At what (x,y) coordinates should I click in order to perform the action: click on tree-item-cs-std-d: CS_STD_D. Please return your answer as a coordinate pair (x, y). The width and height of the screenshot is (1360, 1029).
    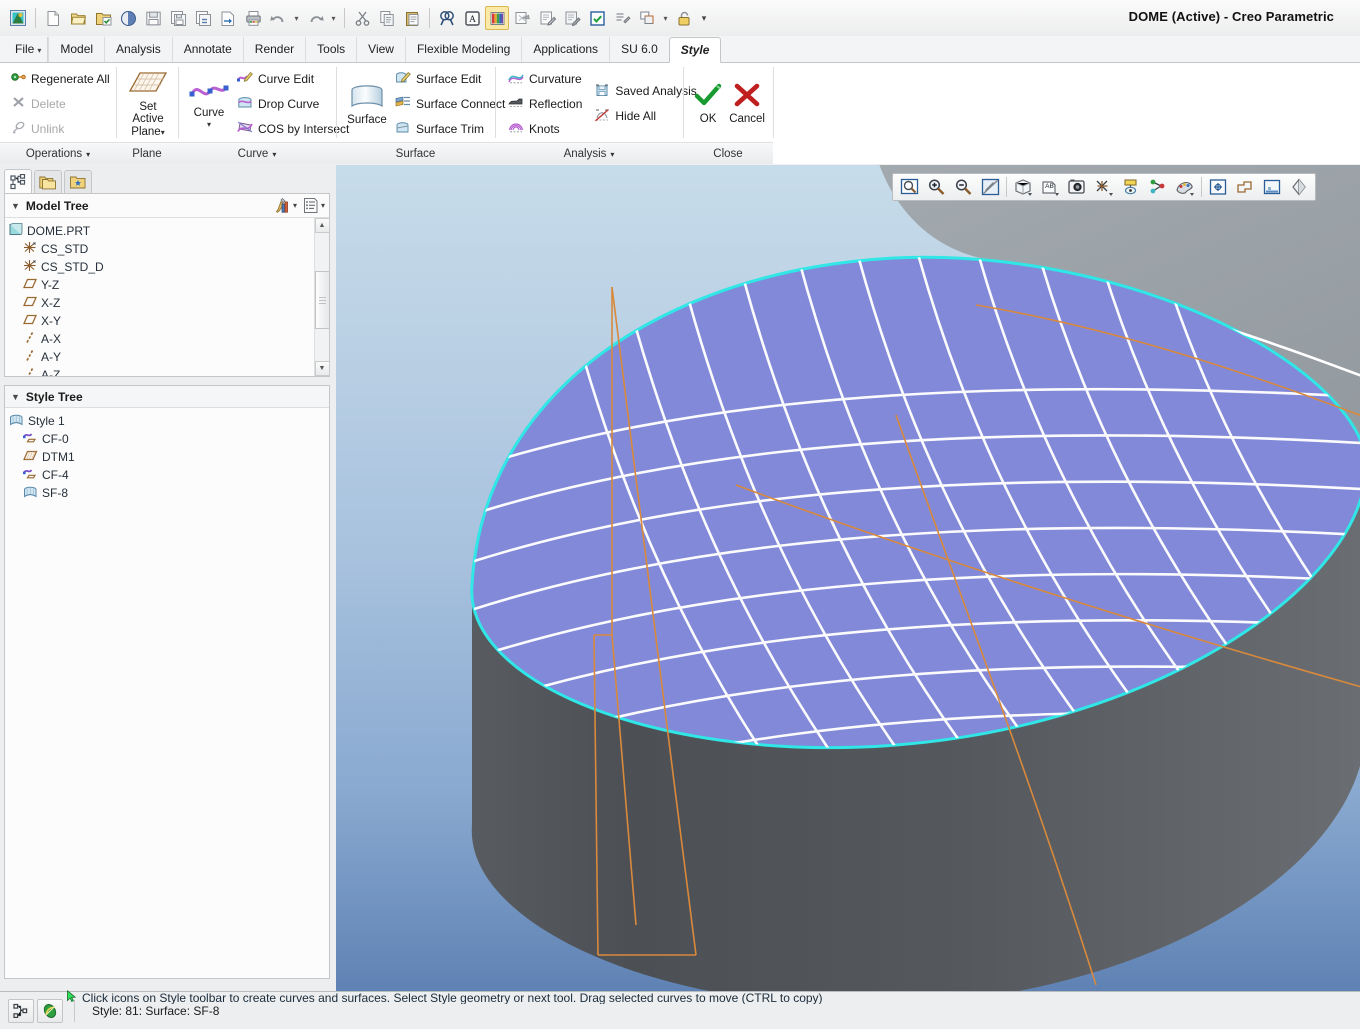
    Looking at the image, I should click on (169, 267).